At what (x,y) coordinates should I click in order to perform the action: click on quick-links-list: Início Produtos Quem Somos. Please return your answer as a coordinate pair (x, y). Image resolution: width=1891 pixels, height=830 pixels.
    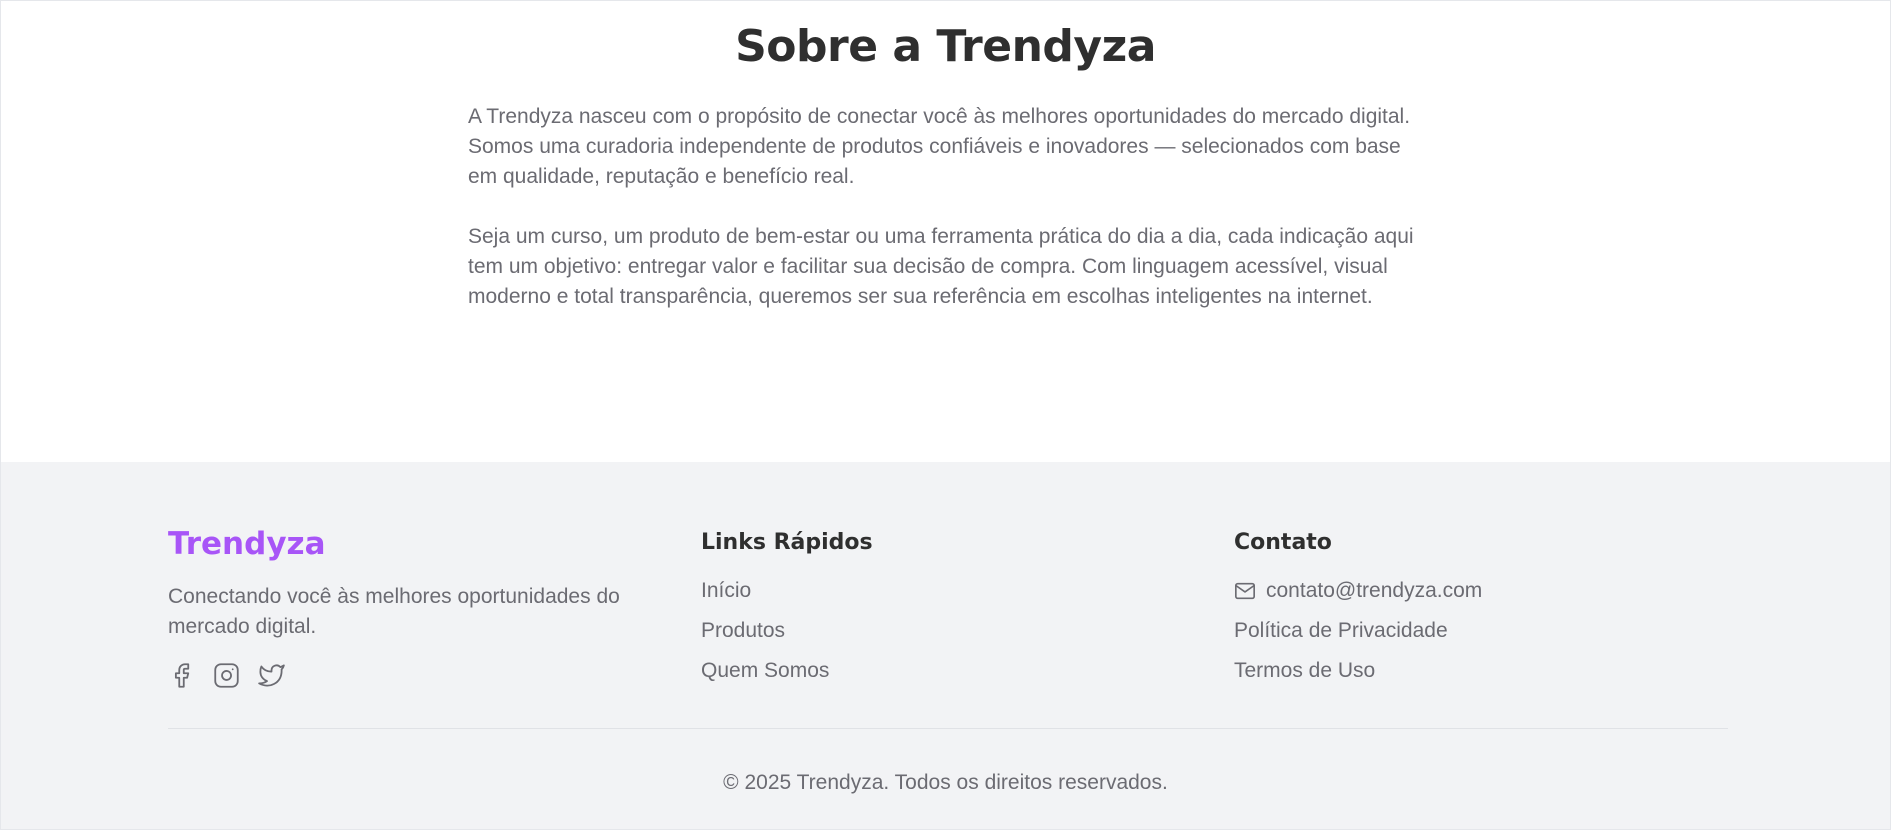
    Looking at the image, I should click on (941, 631).